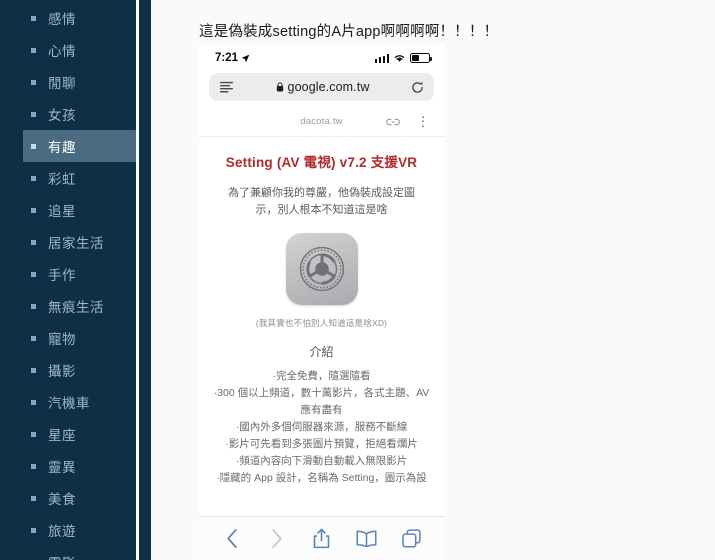 The image size is (715, 560). What do you see at coordinates (79, 466) in the screenshot?
I see `sidebar-item-14: 靈異` at bounding box center [79, 466].